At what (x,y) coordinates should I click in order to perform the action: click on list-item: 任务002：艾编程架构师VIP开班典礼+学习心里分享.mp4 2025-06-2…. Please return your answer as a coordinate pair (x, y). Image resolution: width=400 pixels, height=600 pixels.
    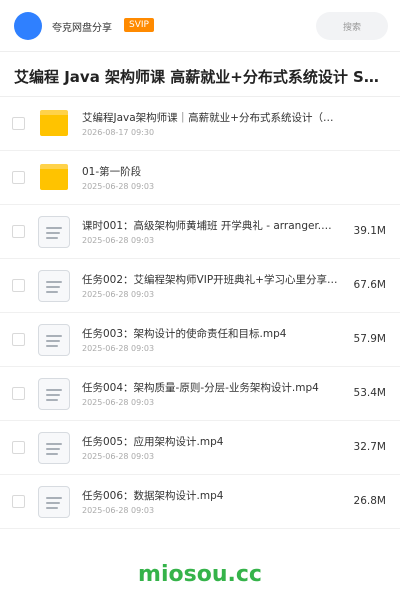
    Looking at the image, I should click on (200, 286).